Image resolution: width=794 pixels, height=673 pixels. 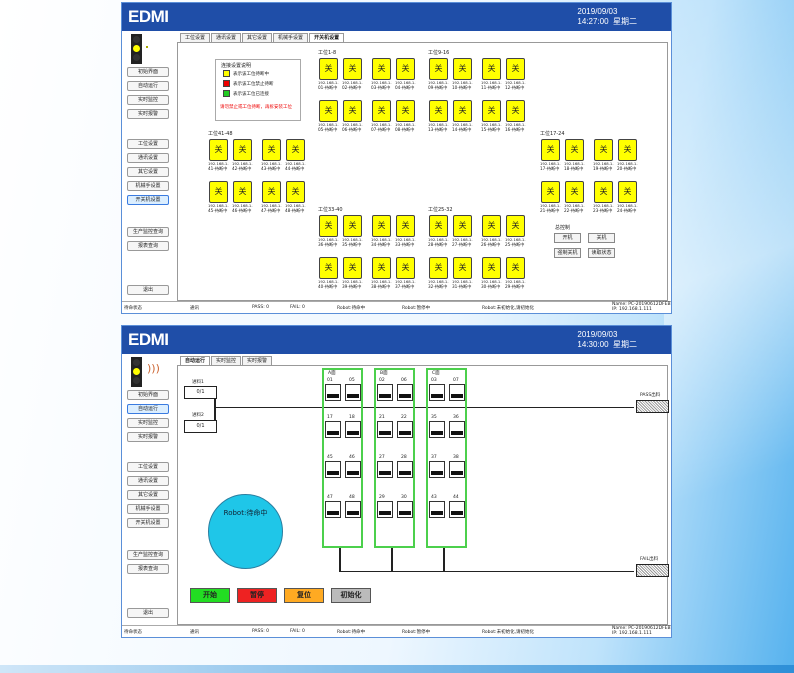 I want to click on station-switch: 关 192.168.1.1 46-待断中, so click(x=242, y=197).